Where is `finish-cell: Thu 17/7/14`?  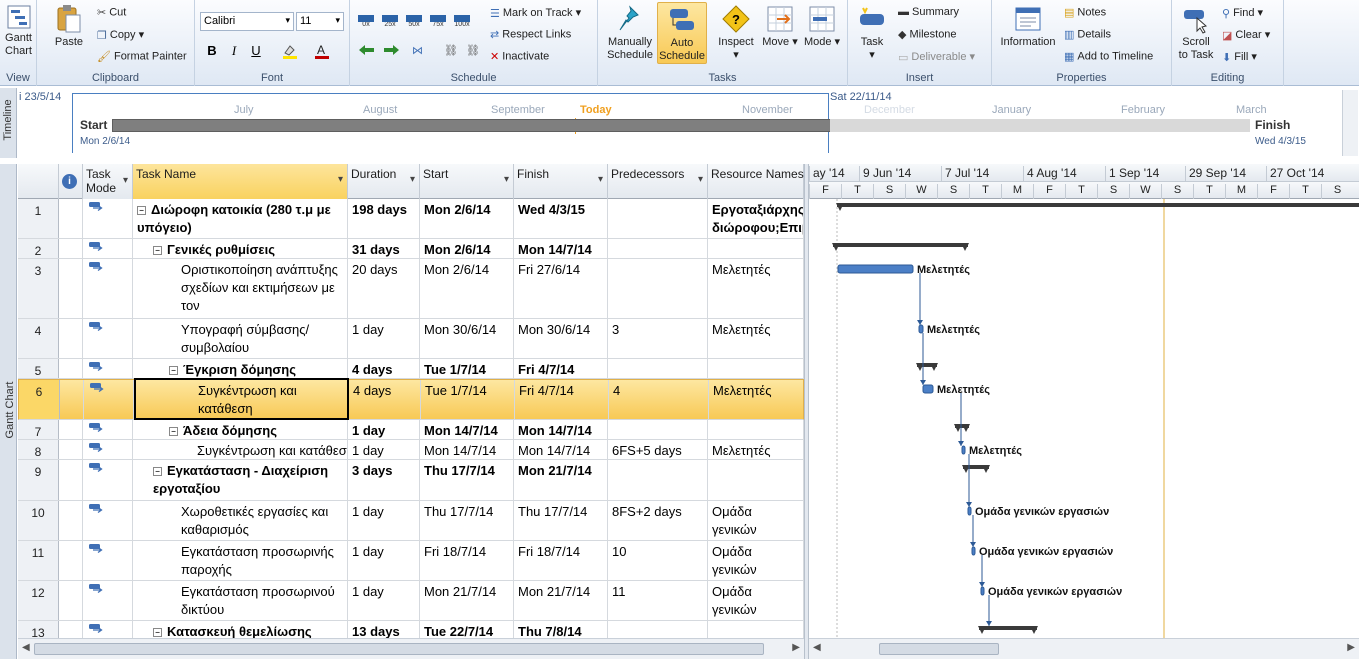 finish-cell: Thu 17/7/14 is located at coordinates (561, 520).